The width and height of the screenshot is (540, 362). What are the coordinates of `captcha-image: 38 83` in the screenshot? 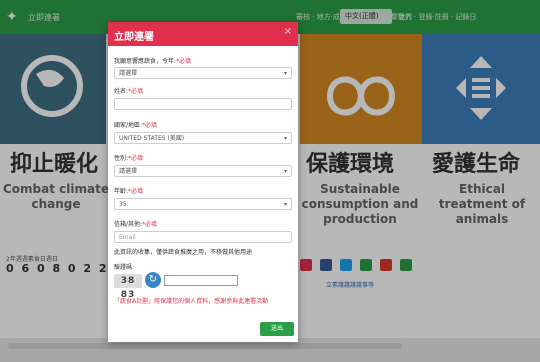 It's located at (128, 287).